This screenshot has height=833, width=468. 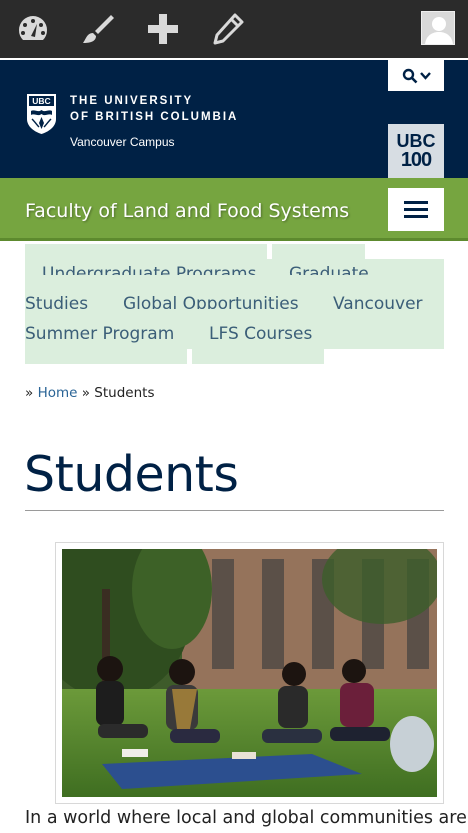 I want to click on pencil-icon, so click(x=228, y=29).